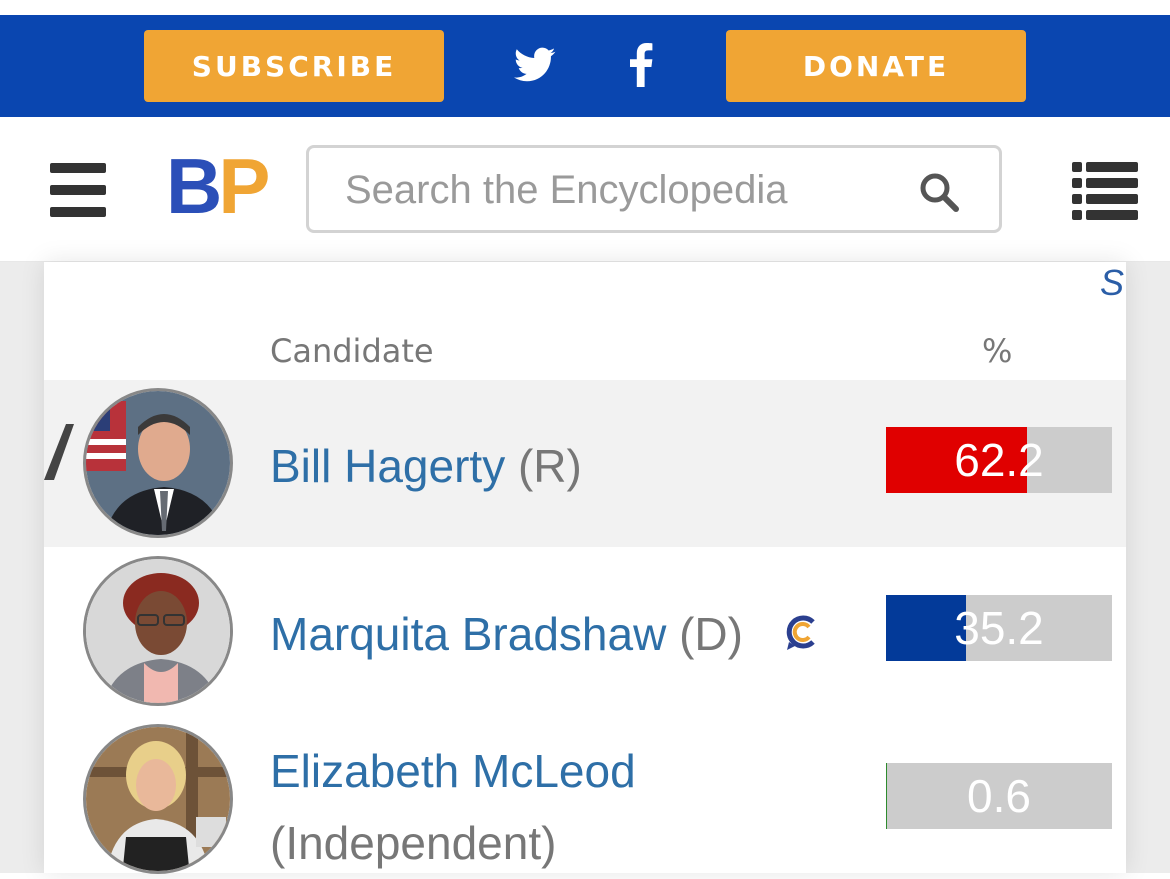 The image size is (1170, 879). Describe the element at coordinates (939, 192) in the screenshot. I see `search-icon` at that location.